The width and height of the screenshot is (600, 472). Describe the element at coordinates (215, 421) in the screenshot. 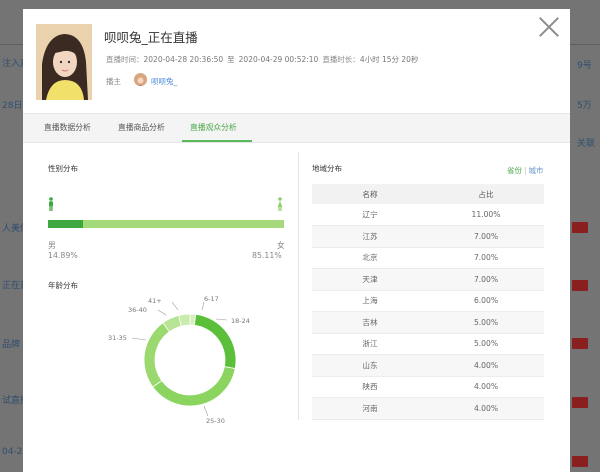

I see `age-label-25-30: 25-30` at that location.